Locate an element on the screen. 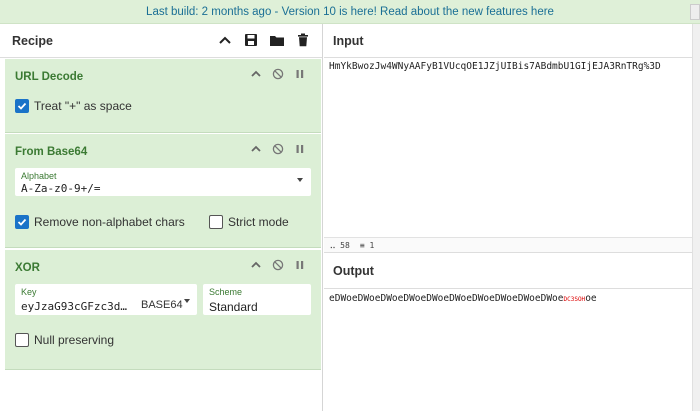  length-stat: ‥ 58 is located at coordinates (340, 245).